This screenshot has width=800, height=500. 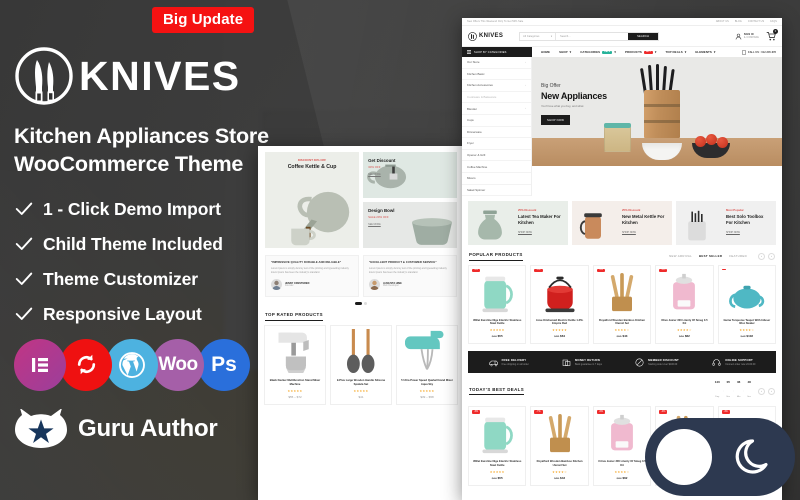 I want to click on tab-featured: FEATURED, so click(x=738, y=256).